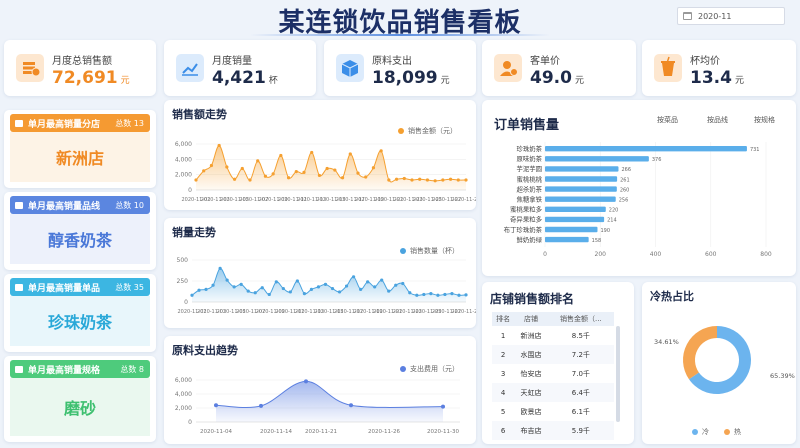 The height and width of the screenshot is (448, 800). I want to click on grid-icon, so click(19, 287).